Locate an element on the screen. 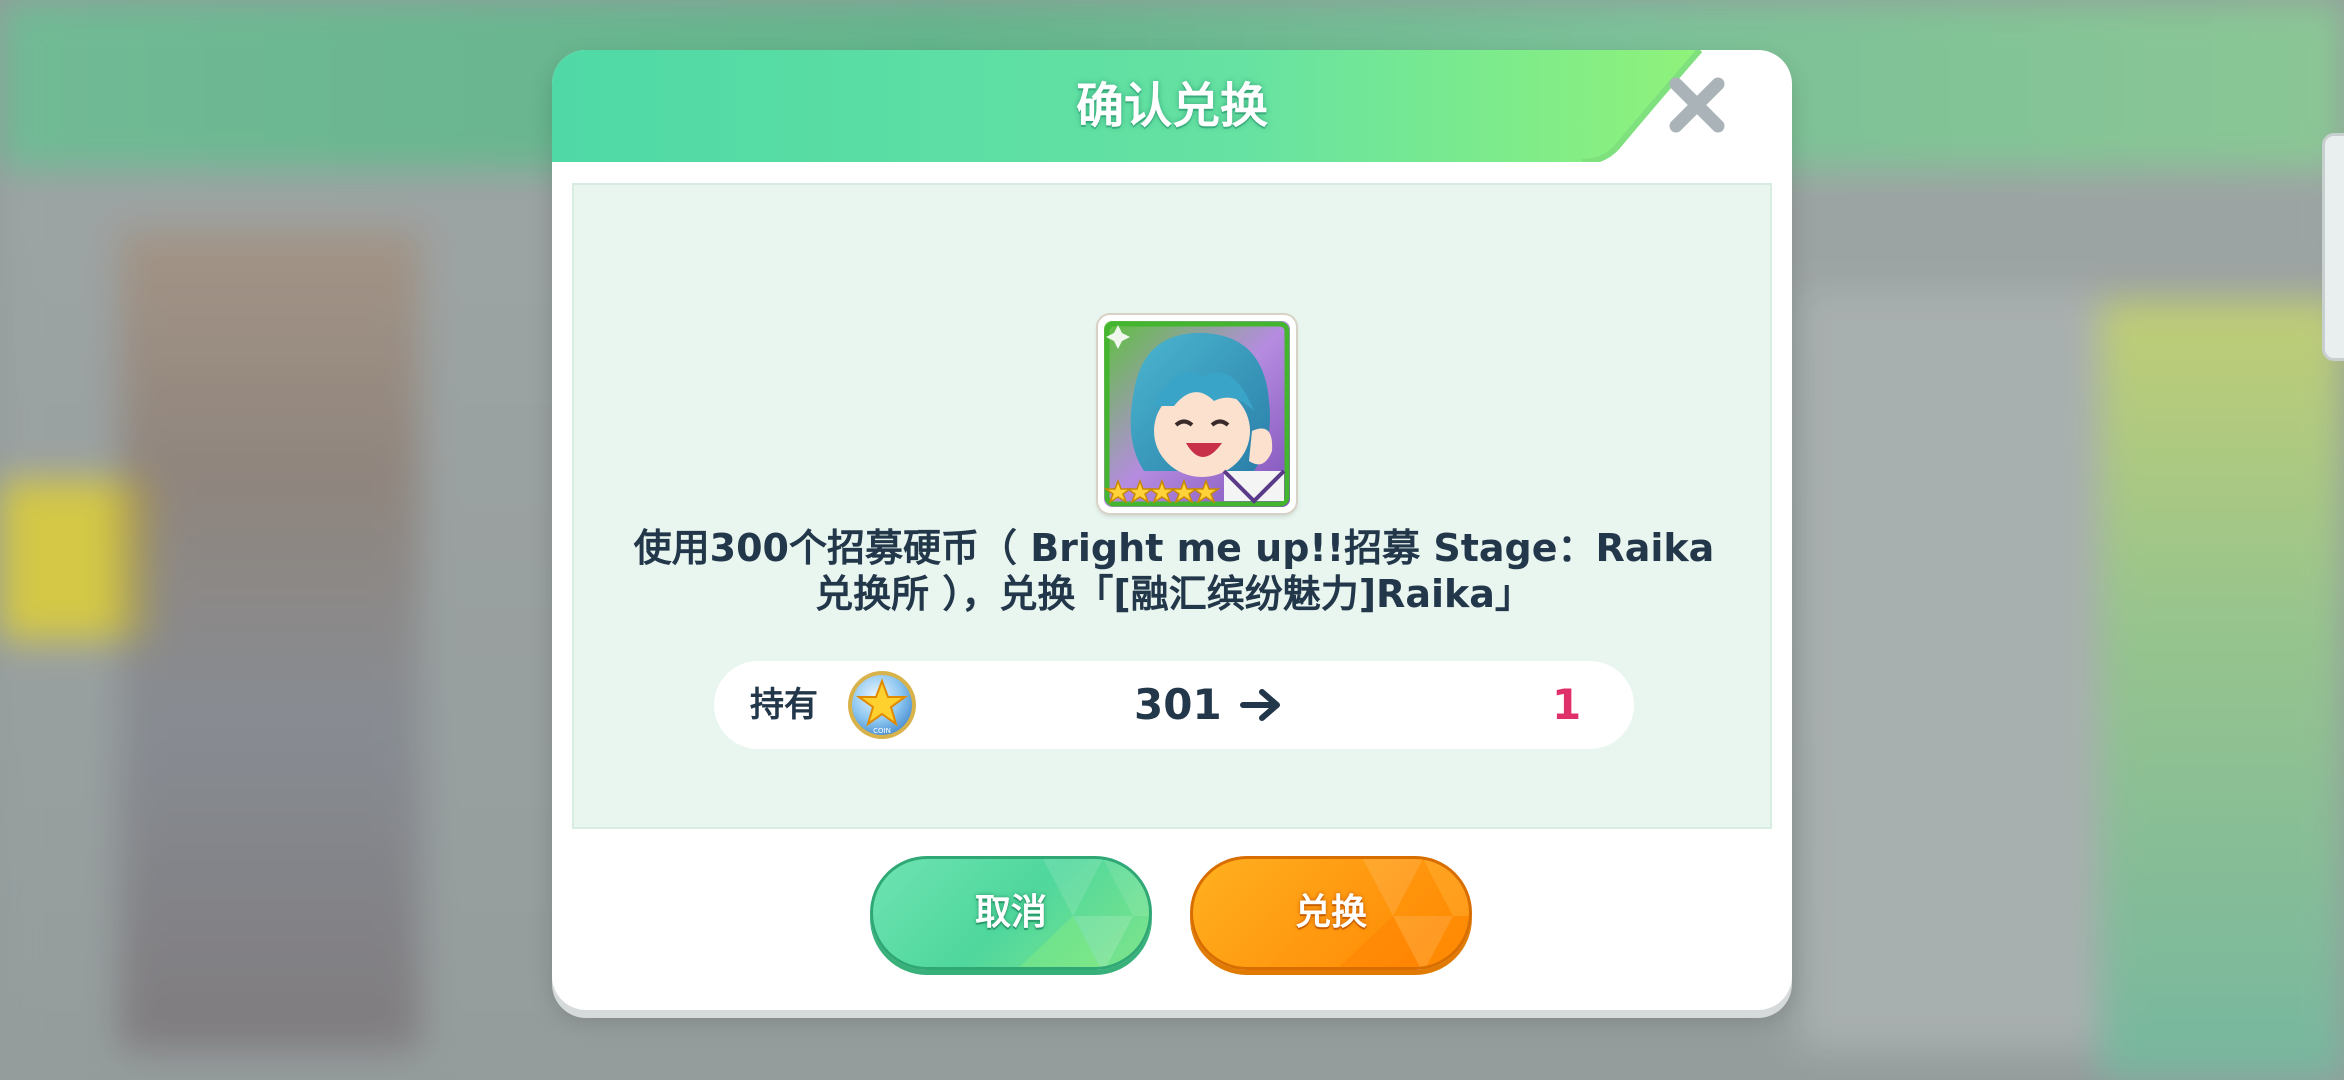 The image size is (2344, 1080). side-drawer-handle is located at coordinates (2333, 247).